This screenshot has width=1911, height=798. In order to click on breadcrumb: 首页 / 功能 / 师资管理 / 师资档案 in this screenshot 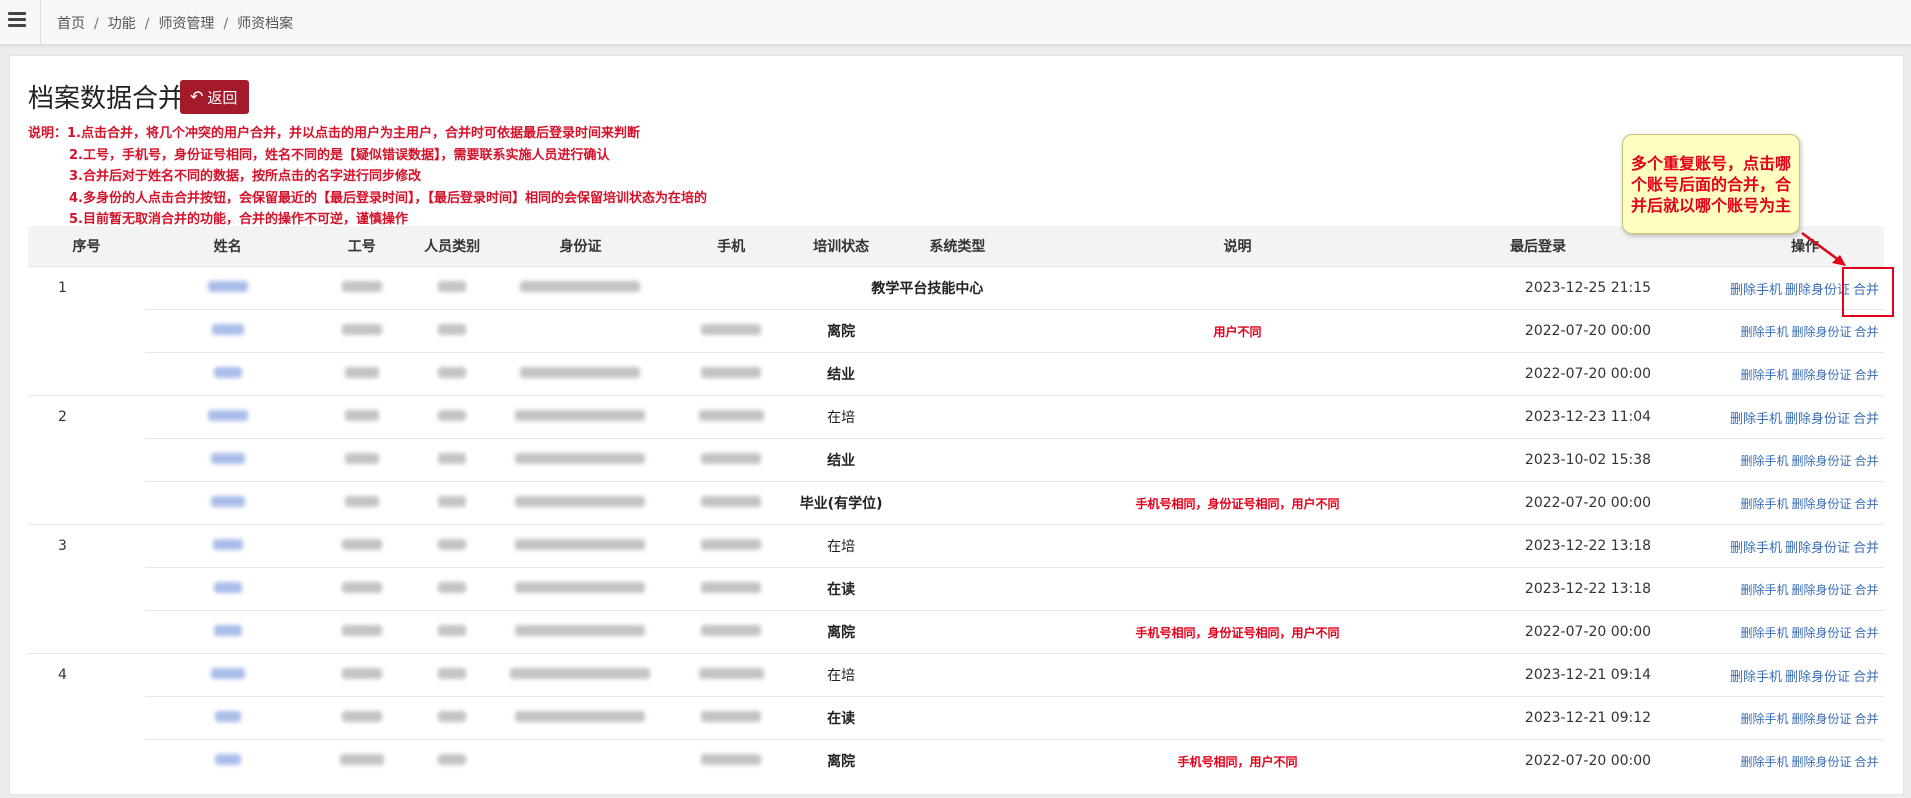, I will do `click(175, 24)`.